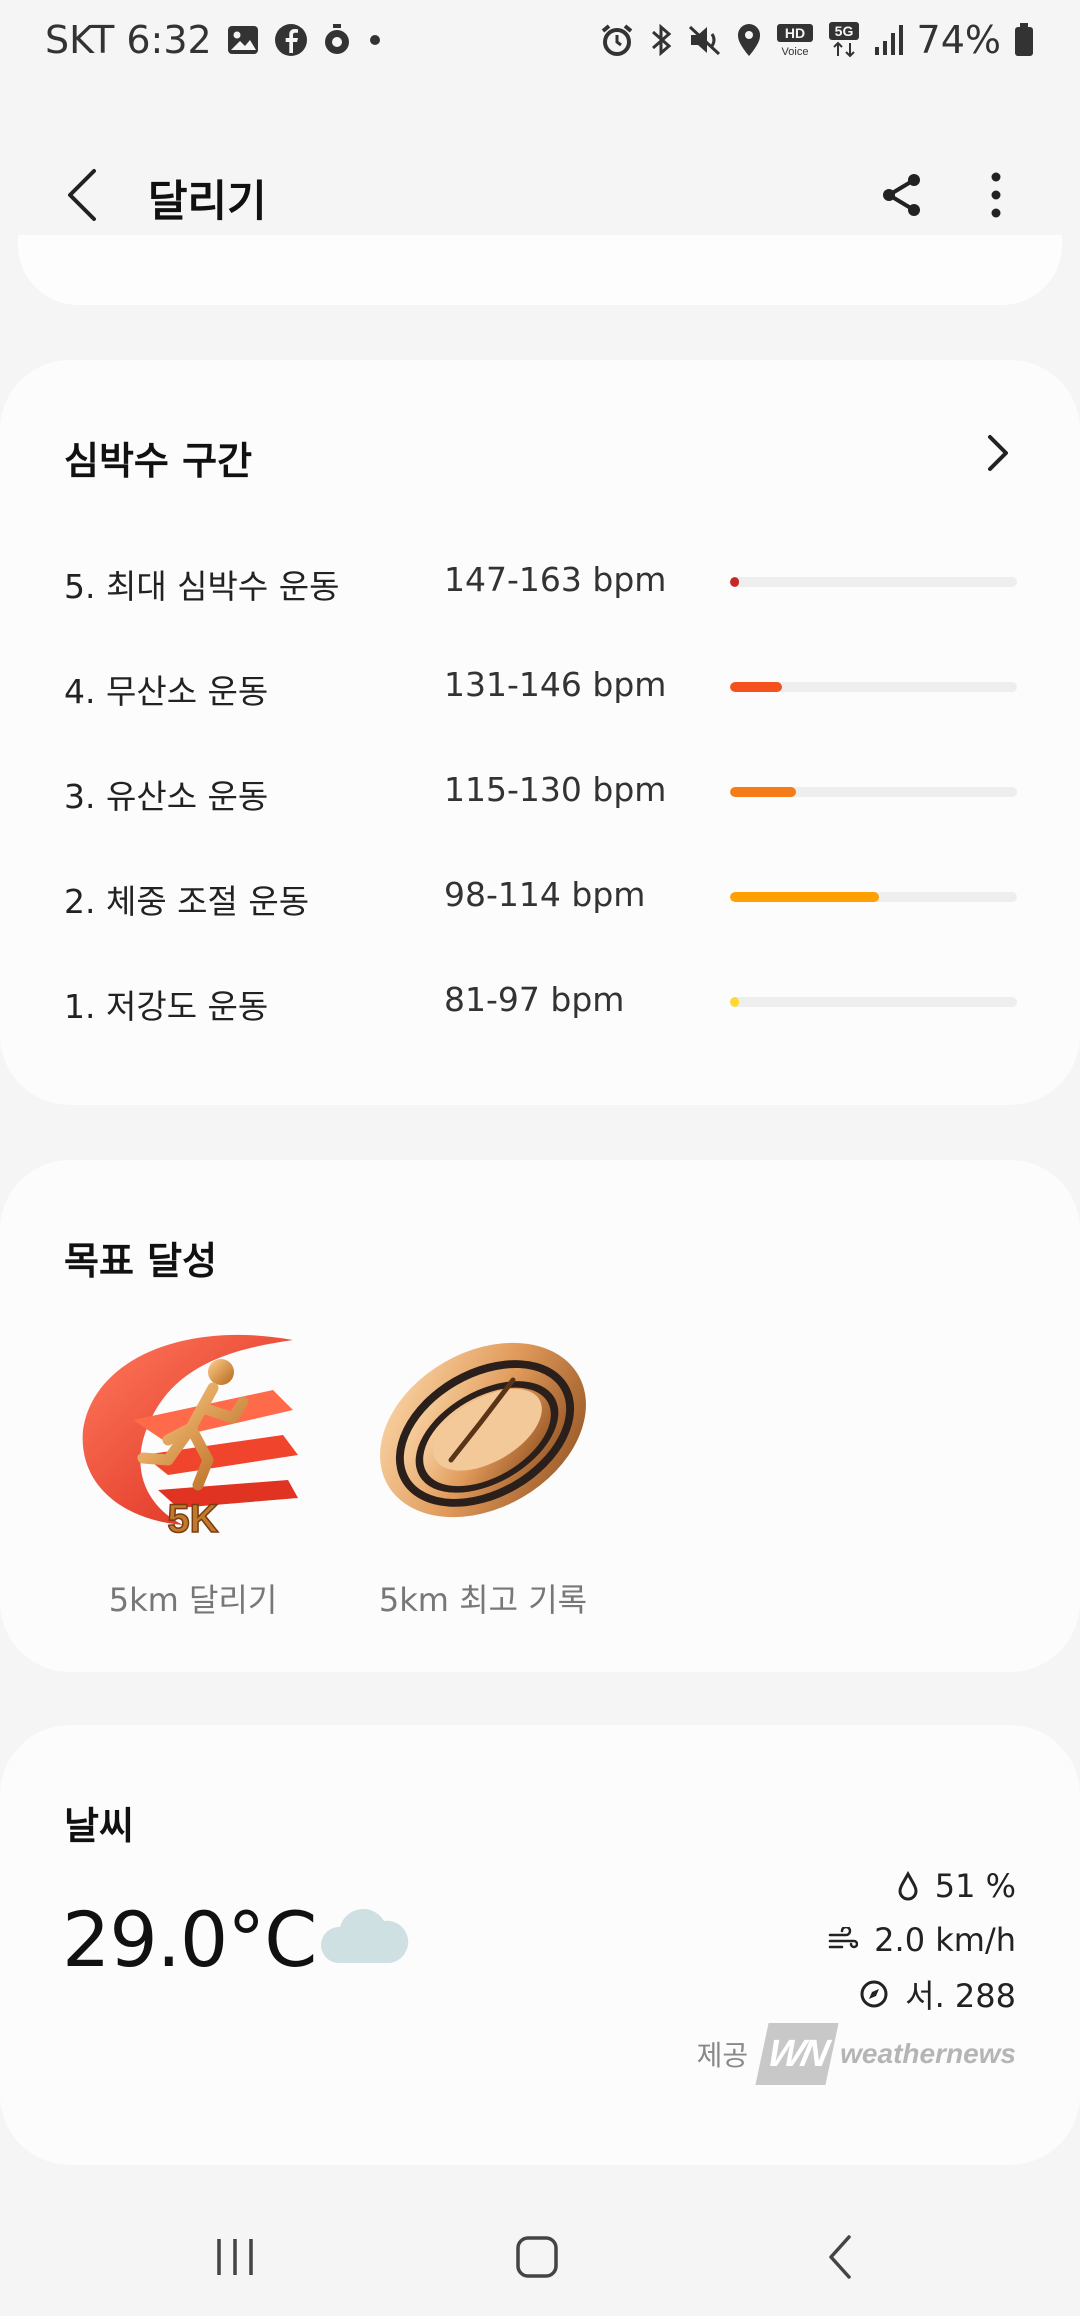  What do you see at coordinates (540, 270) in the screenshot?
I see `previous-card-bottom` at bounding box center [540, 270].